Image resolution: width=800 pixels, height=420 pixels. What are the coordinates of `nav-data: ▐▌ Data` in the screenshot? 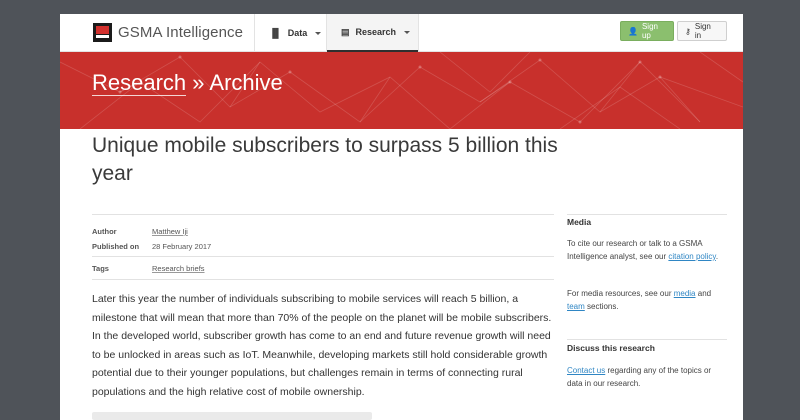 It's located at (295, 33).